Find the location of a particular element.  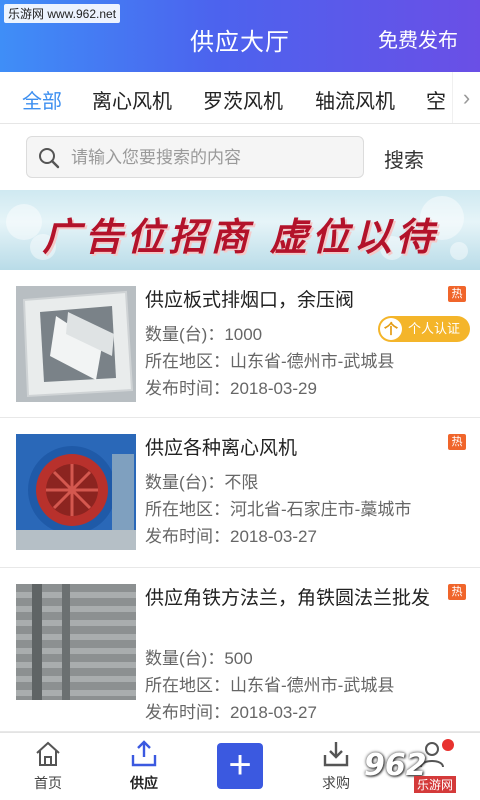

item-quantity: 数量(台)：不限 is located at coordinates (202, 482).